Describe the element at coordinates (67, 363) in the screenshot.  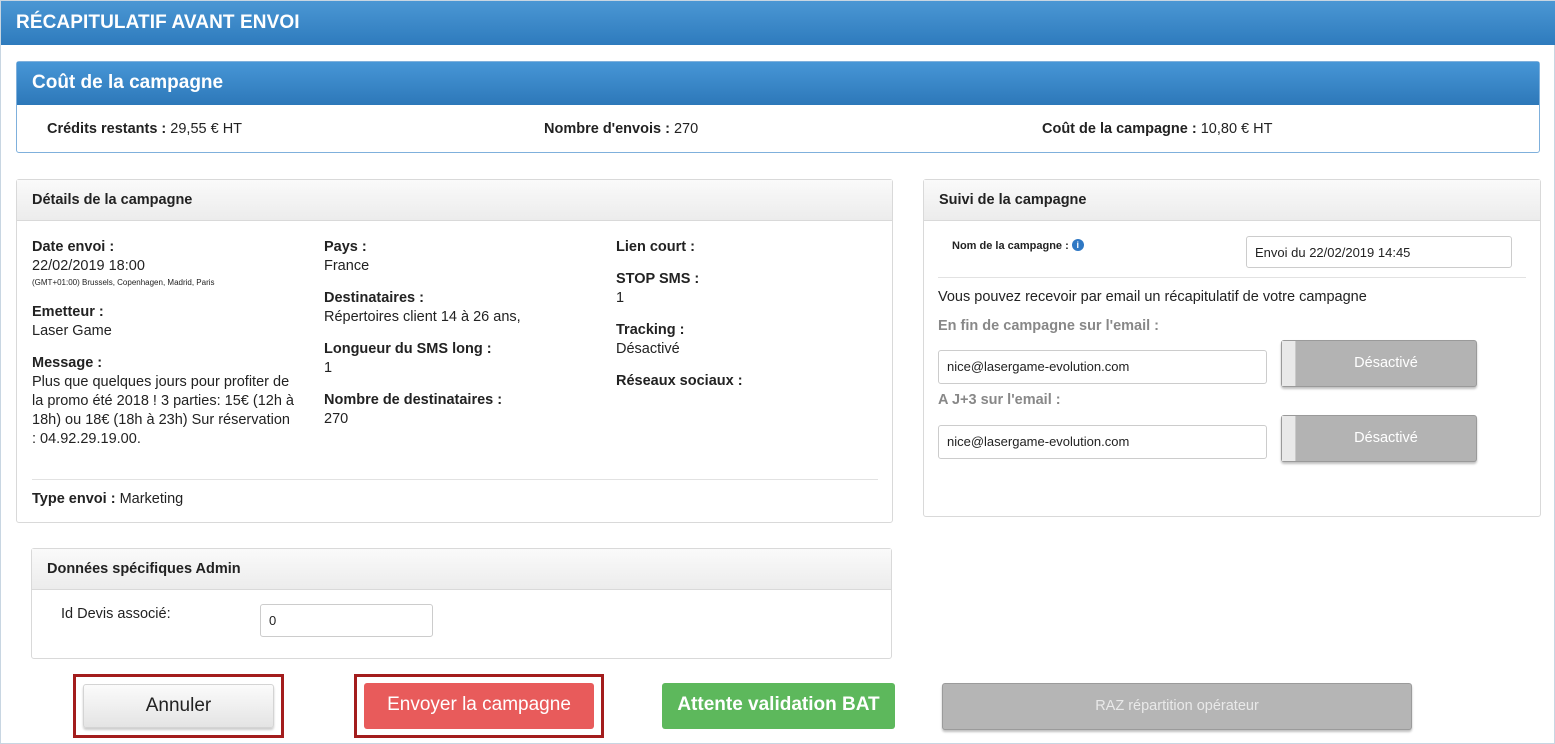
I see `message-label: Message :` at that location.